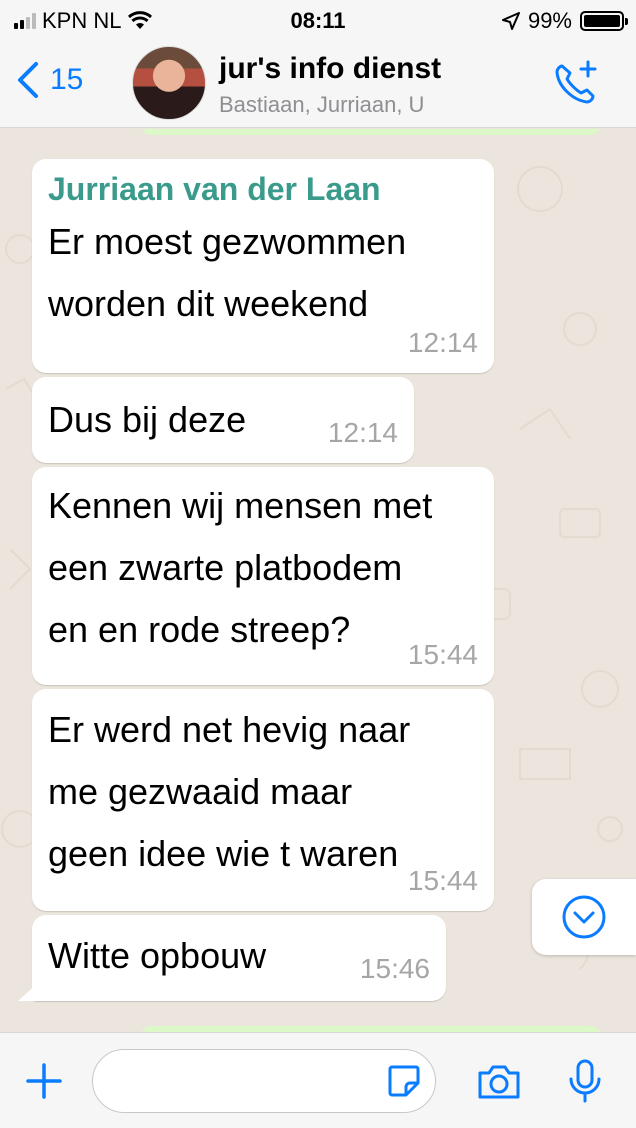 The width and height of the screenshot is (636, 1128). Describe the element at coordinates (394, 968) in the screenshot. I see `message-time: 15:46` at that location.